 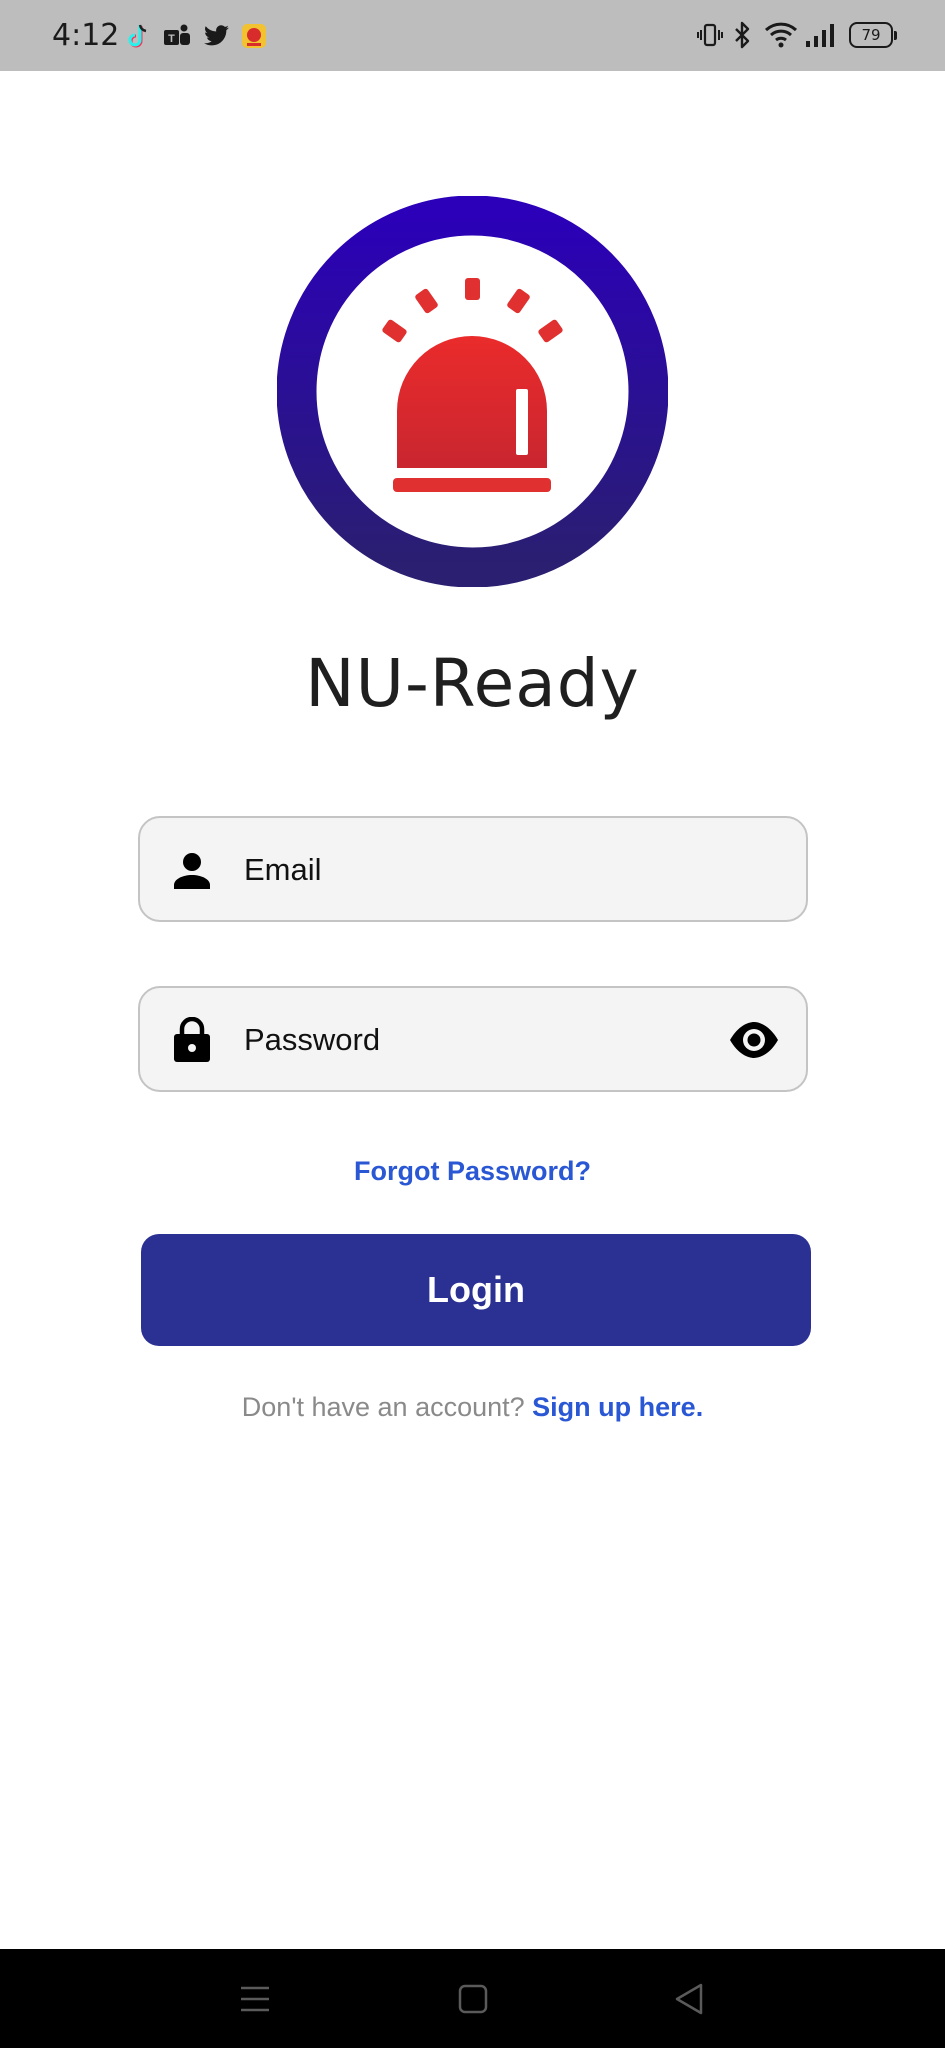 I want to click on signup-prompt-text: Don't have an account?, so click(x=383, y=1407).